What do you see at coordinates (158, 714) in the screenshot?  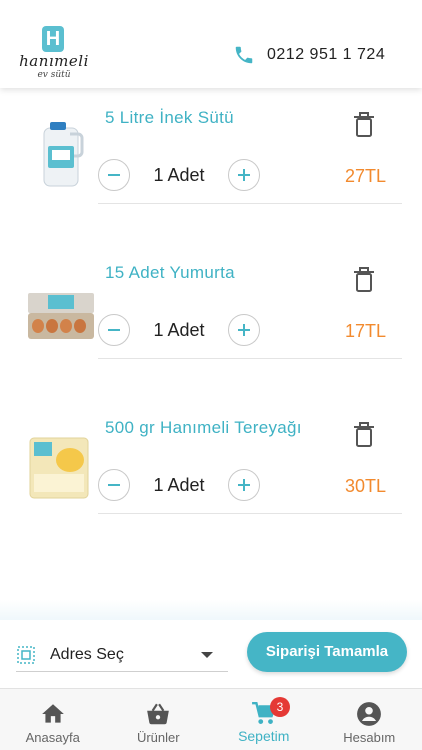 I see `basket-icon` at bounding box center [158, 714].